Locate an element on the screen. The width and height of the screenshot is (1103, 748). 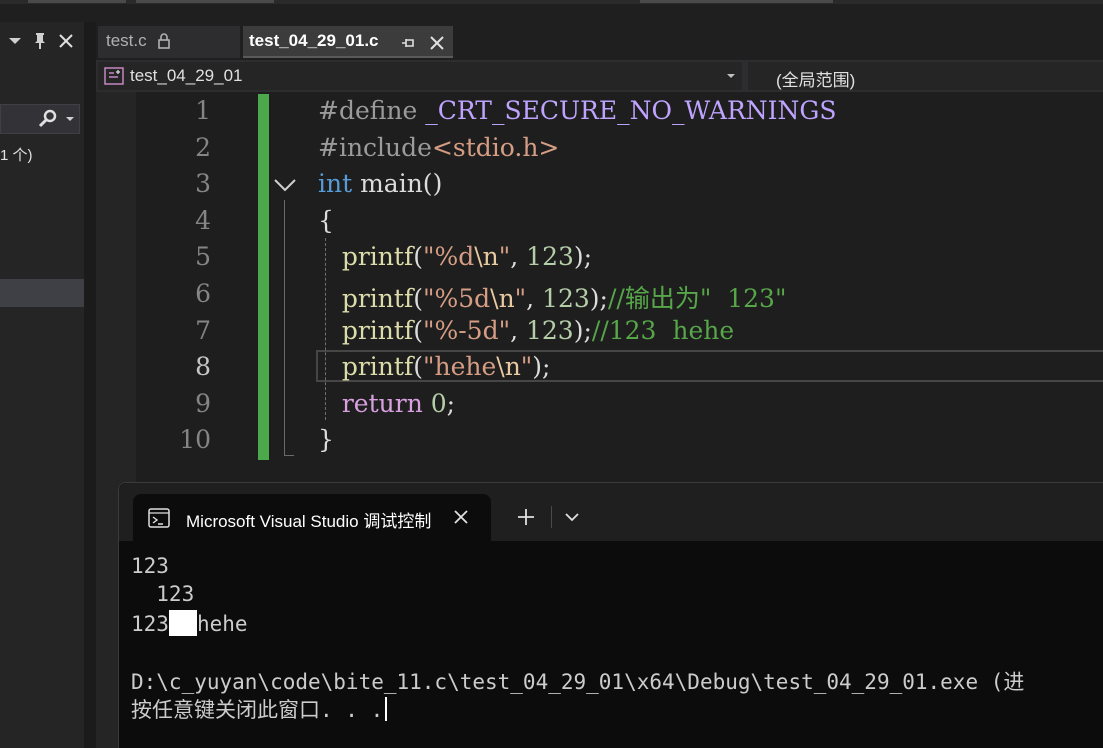
line-number: 1 is located at coordinates (203, 110).